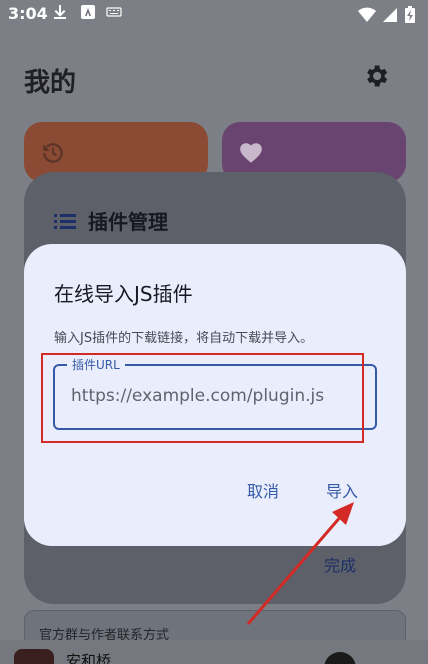  I want to click on status-time: 3:04, so click(28, 13).